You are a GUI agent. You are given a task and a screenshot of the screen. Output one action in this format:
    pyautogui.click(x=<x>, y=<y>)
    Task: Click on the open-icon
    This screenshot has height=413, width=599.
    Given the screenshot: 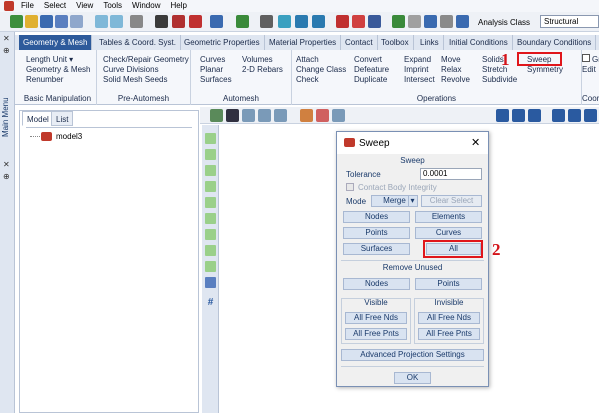 What is the action you would take?
    pyautogui.click(x=31, y=21)
    